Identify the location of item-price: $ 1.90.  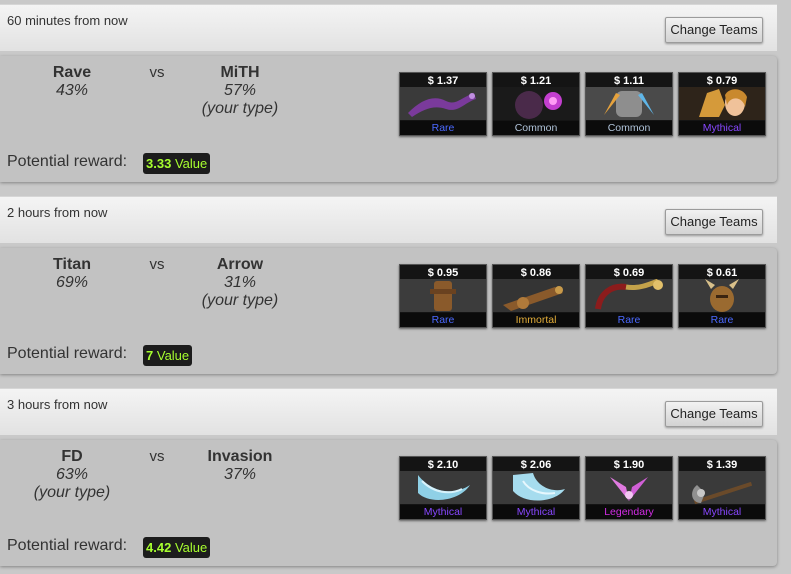
(629, 465).